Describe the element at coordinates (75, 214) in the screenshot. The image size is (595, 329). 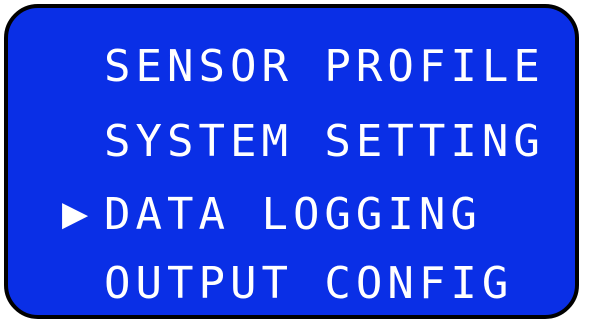
I see `selection-cursor-icon: ▶` at that location.